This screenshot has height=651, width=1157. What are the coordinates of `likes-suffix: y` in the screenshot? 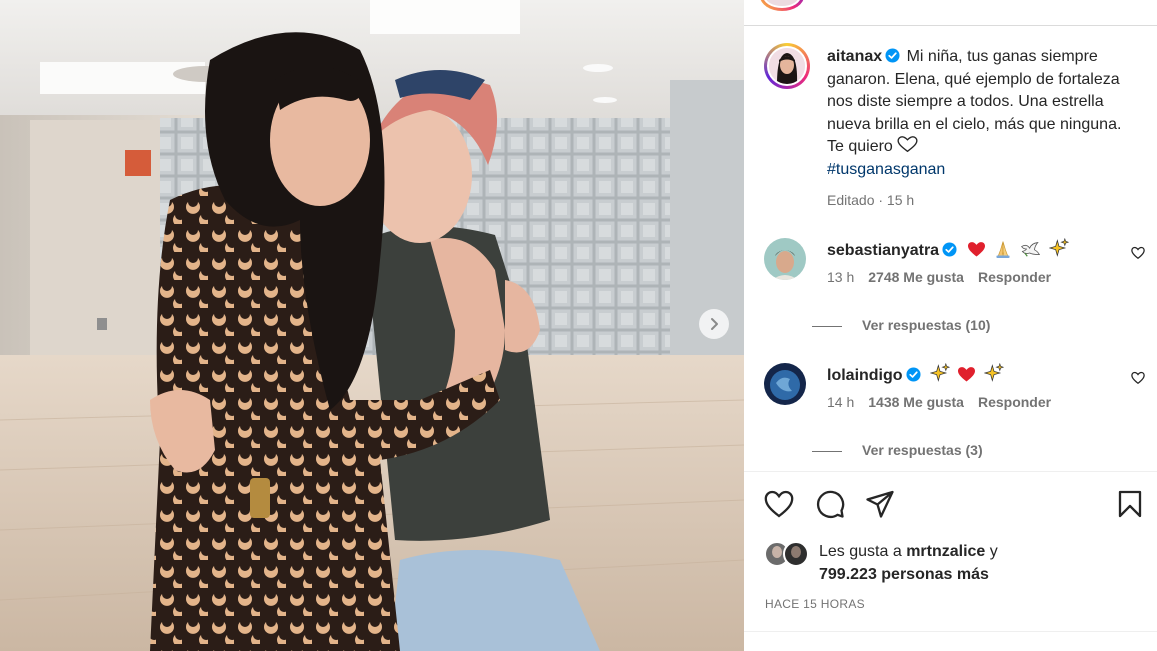 It's located at (993, 551).